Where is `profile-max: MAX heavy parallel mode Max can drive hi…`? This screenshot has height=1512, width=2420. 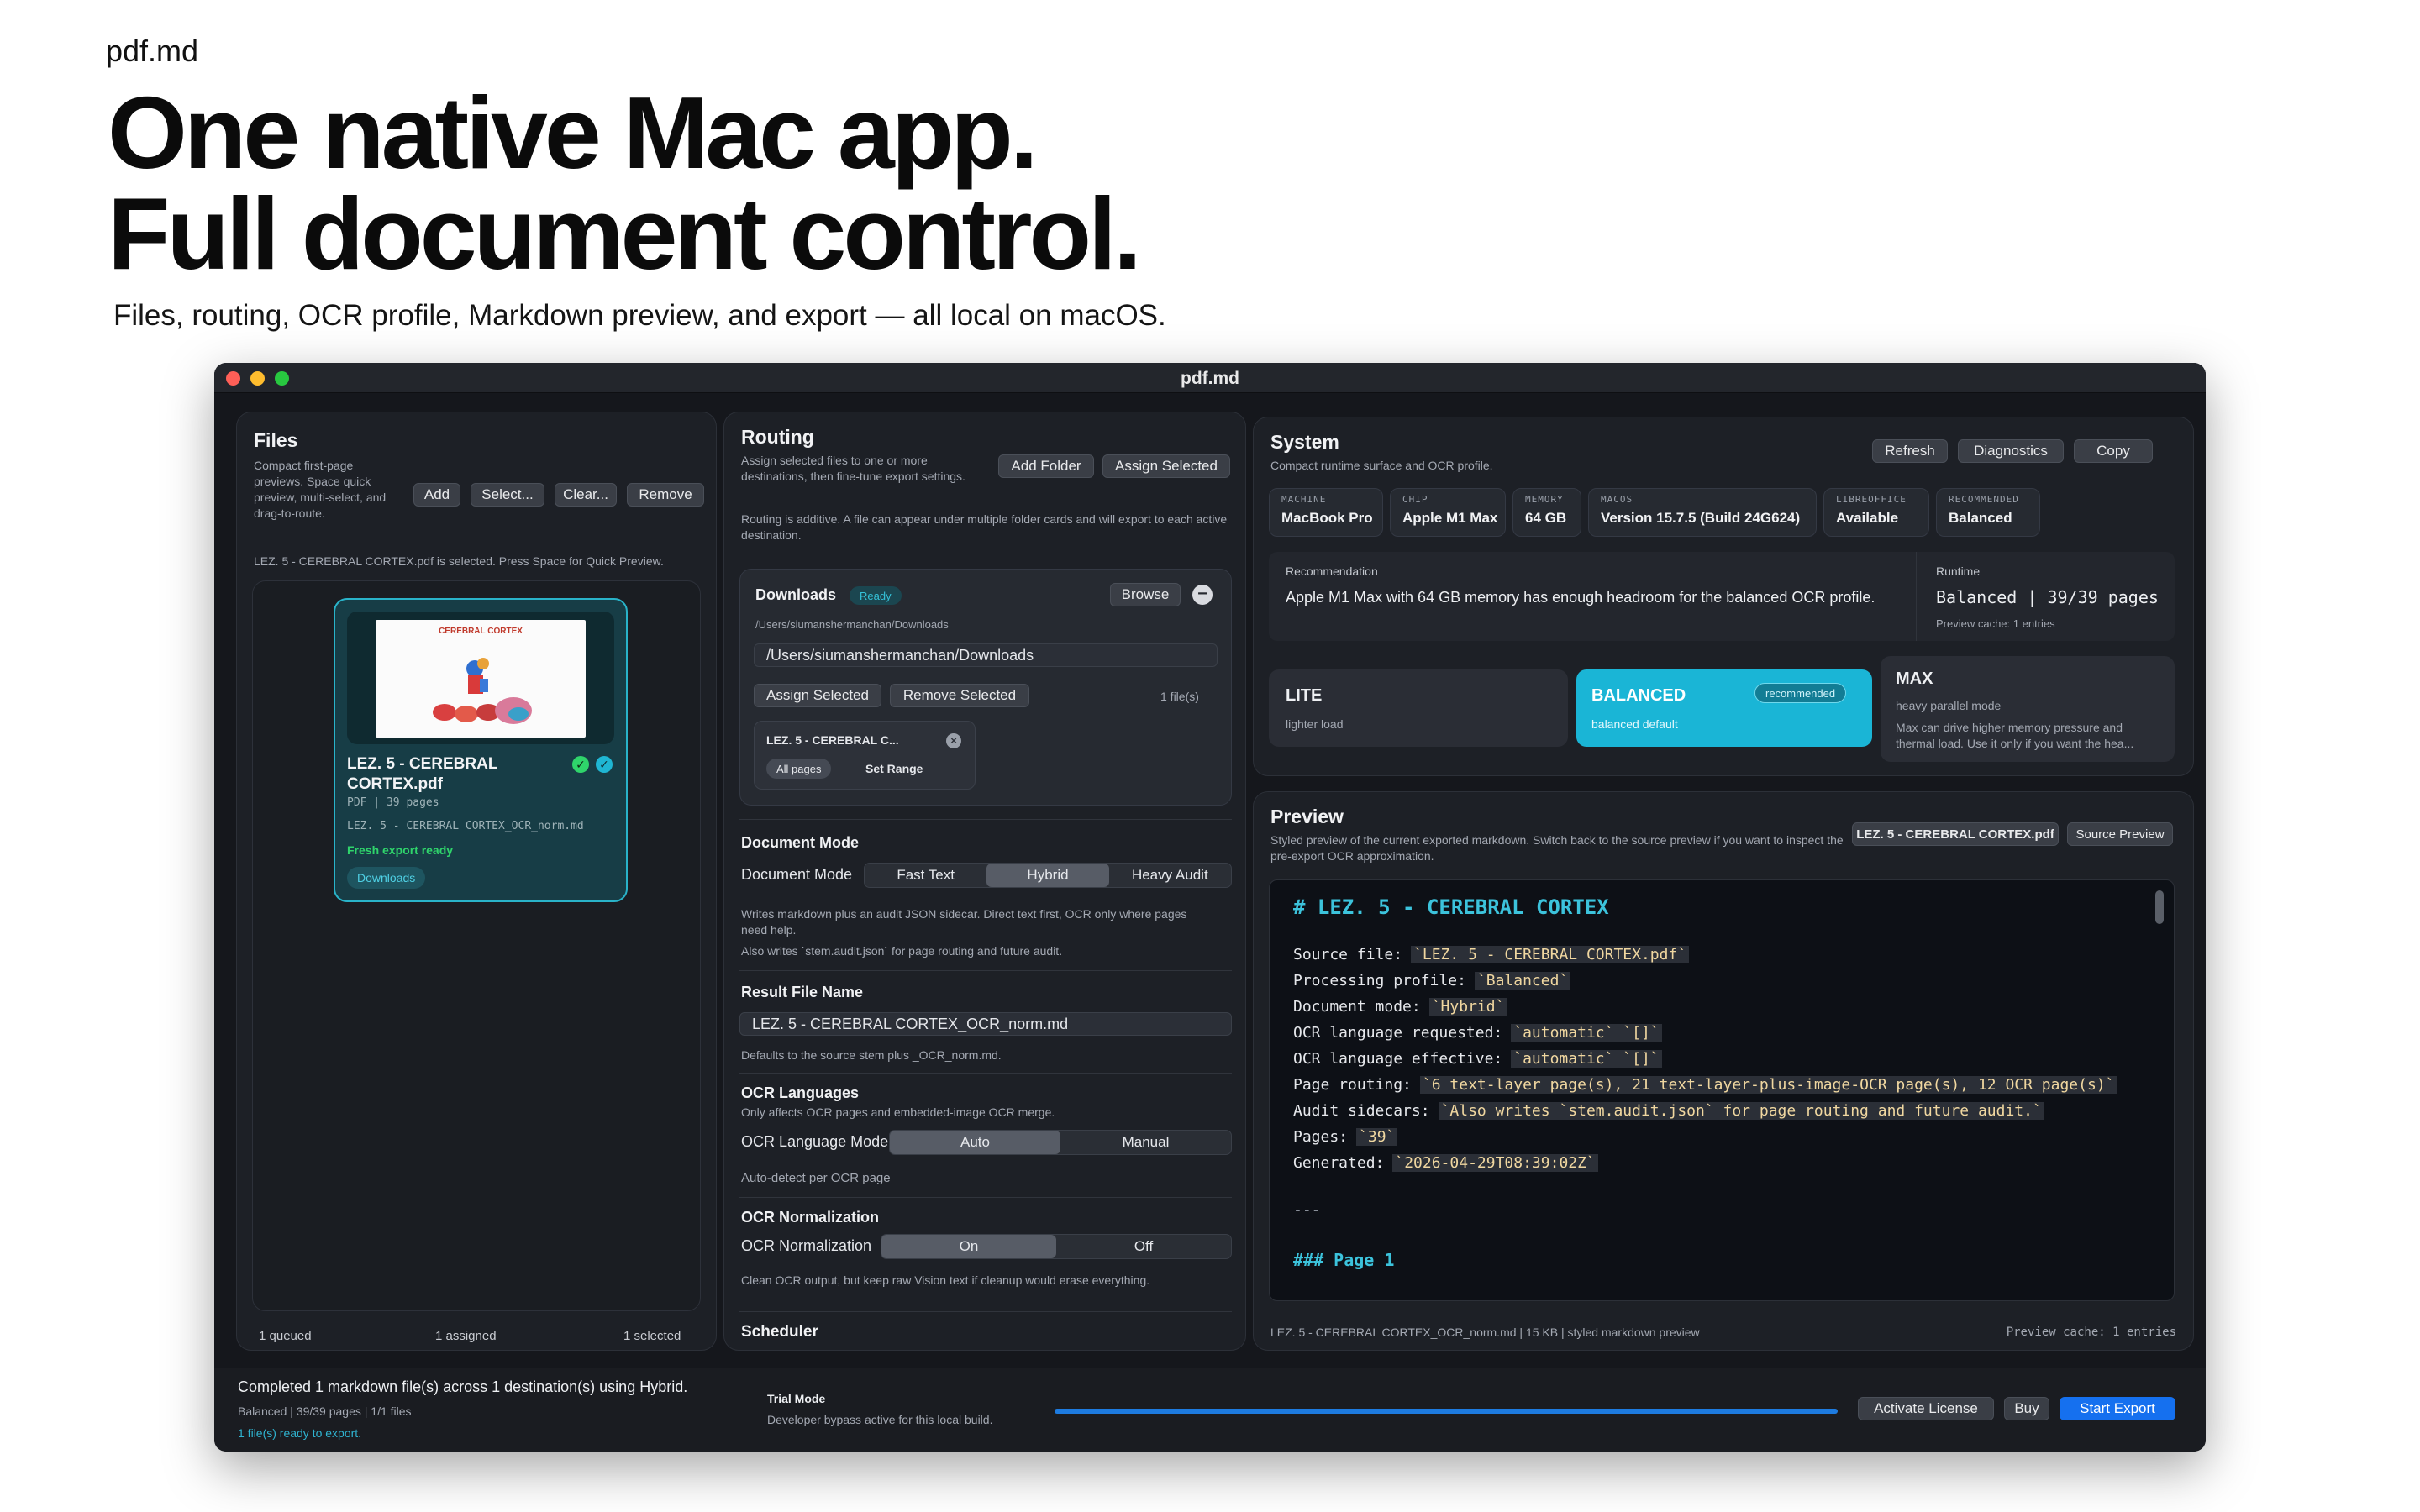 profile-max: MAX heavy parallel mode Max can drive hi… is located at coordinates (2028, 709).